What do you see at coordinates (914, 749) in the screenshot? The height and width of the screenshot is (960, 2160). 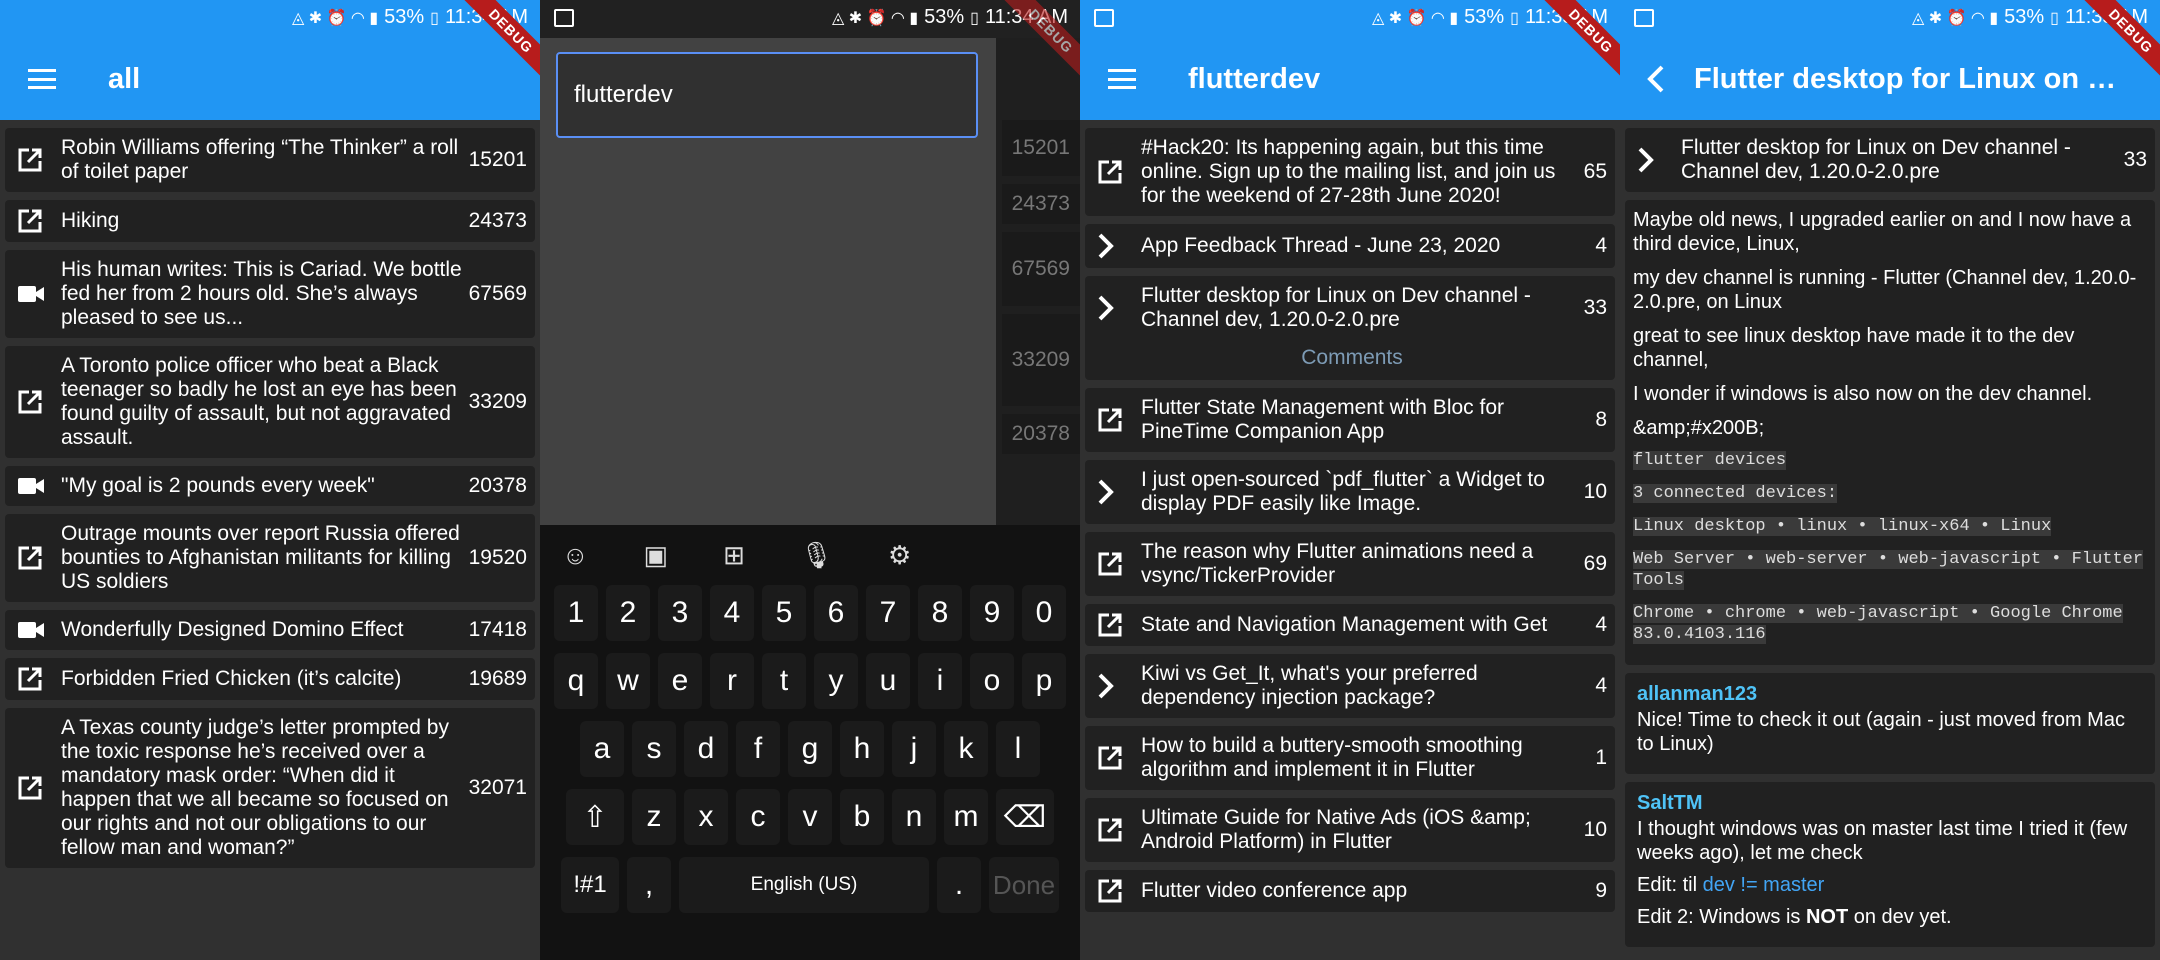 I see `key-j: j` at bounding box center [914, 749].